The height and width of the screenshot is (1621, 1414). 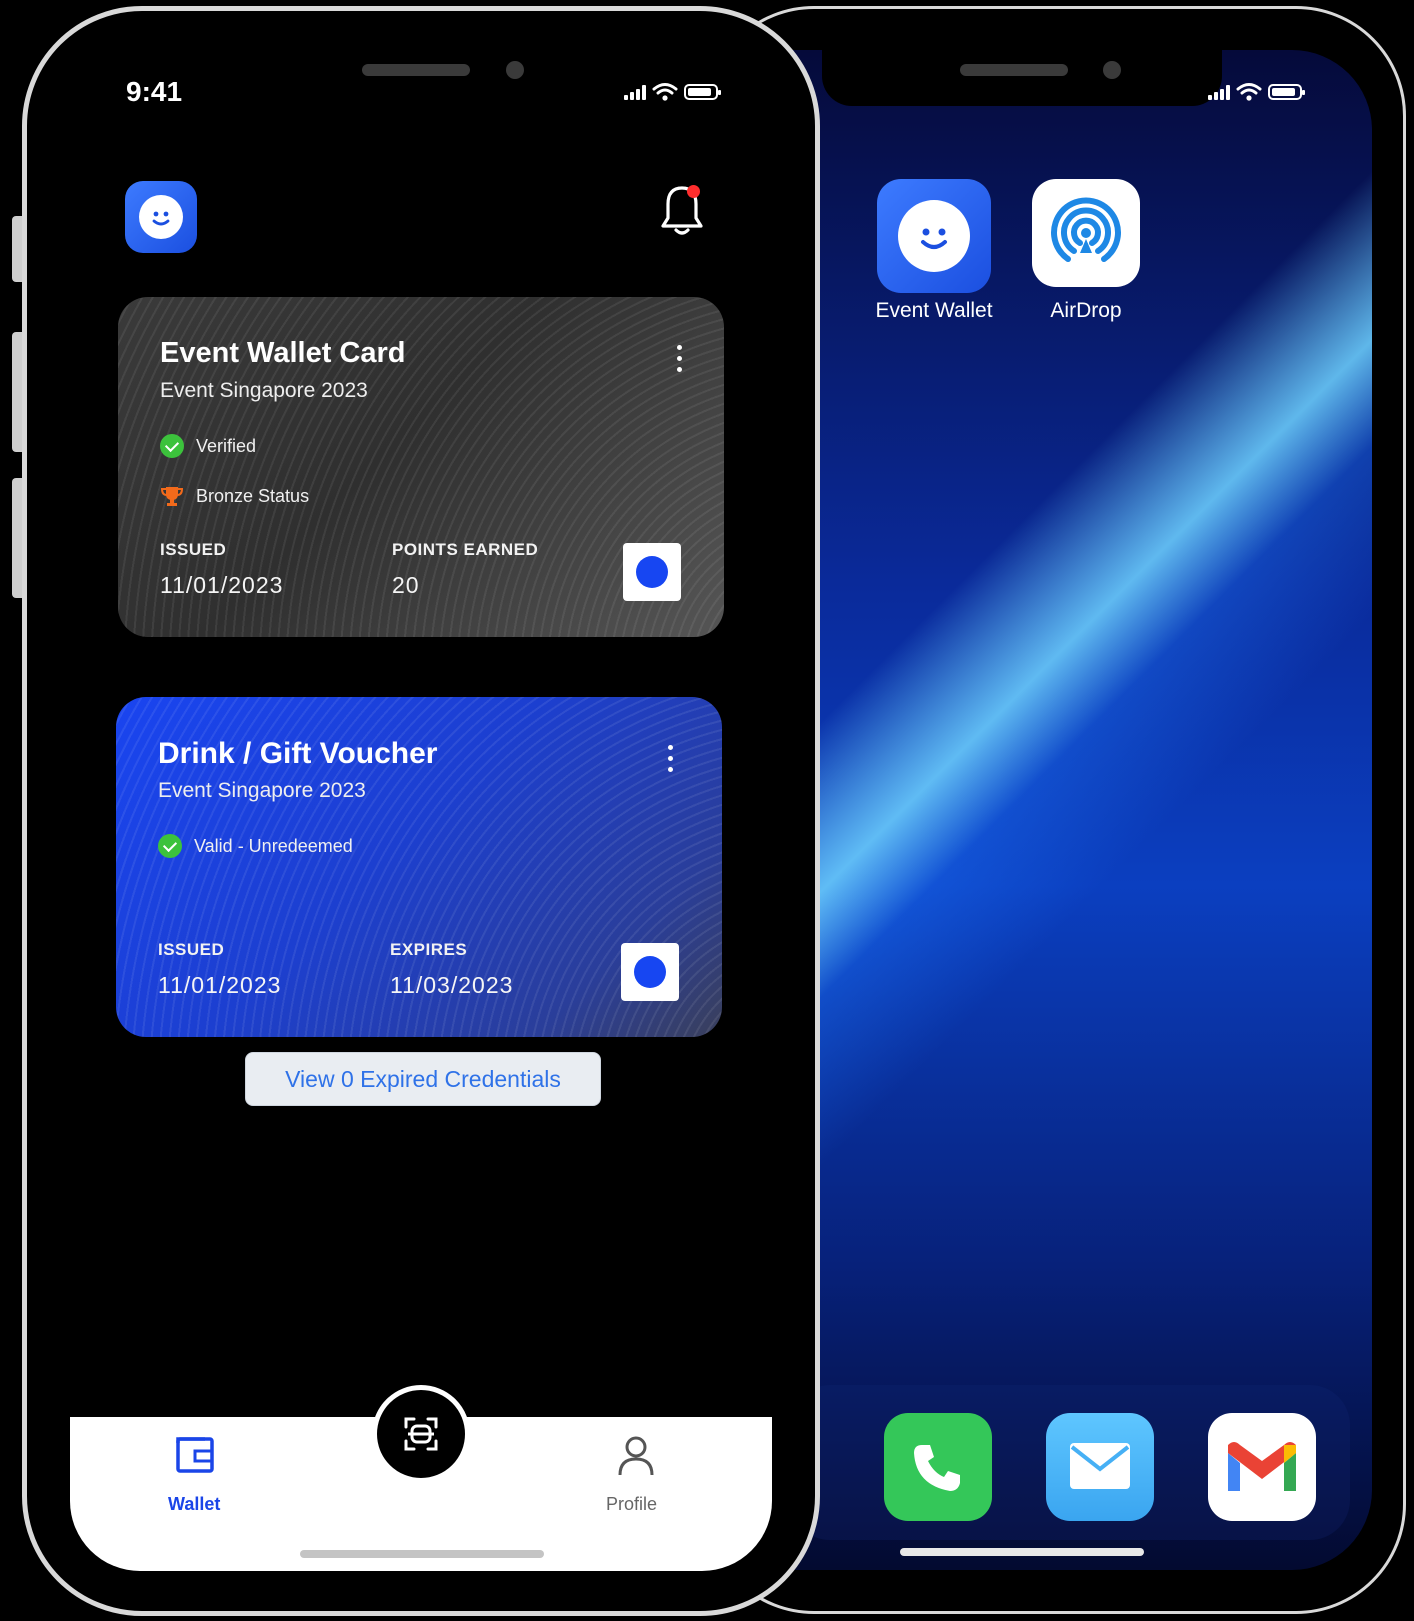 I want to click on scan-icon, so click(x=421, y=1434).